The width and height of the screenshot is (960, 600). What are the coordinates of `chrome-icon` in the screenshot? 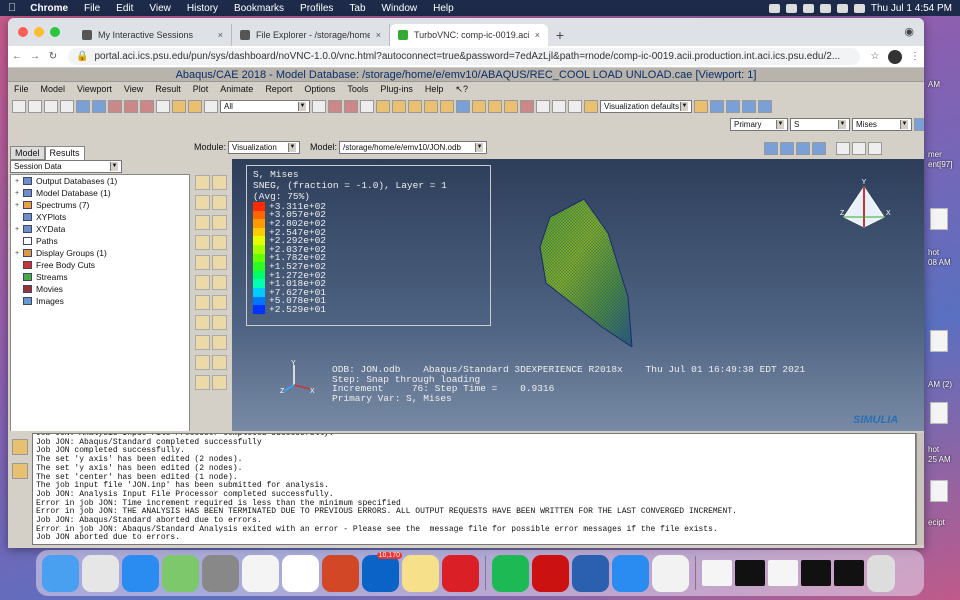 It's located at (670, 573).